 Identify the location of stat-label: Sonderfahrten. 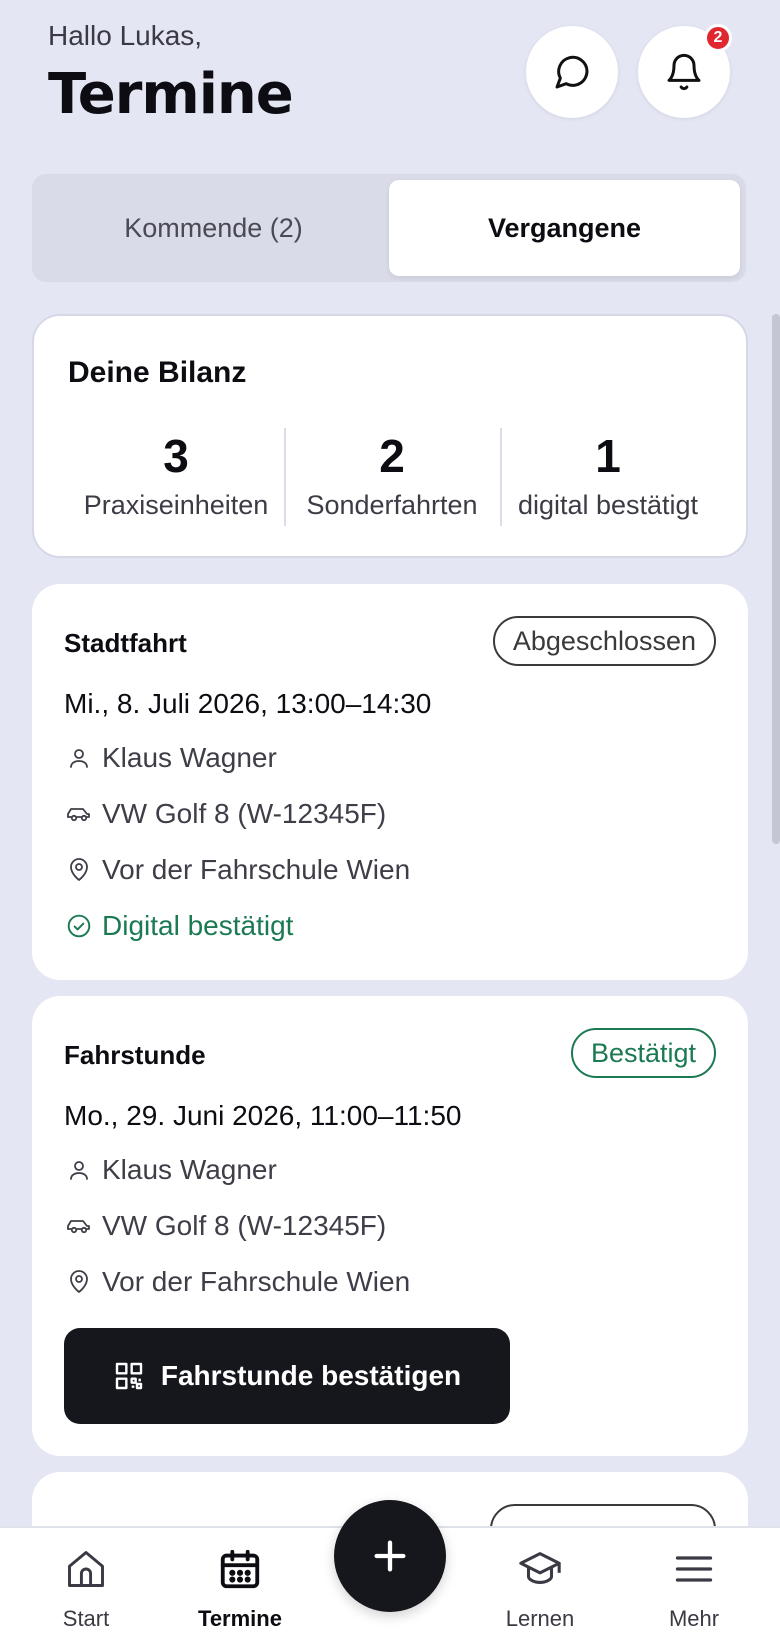
(392, 505).